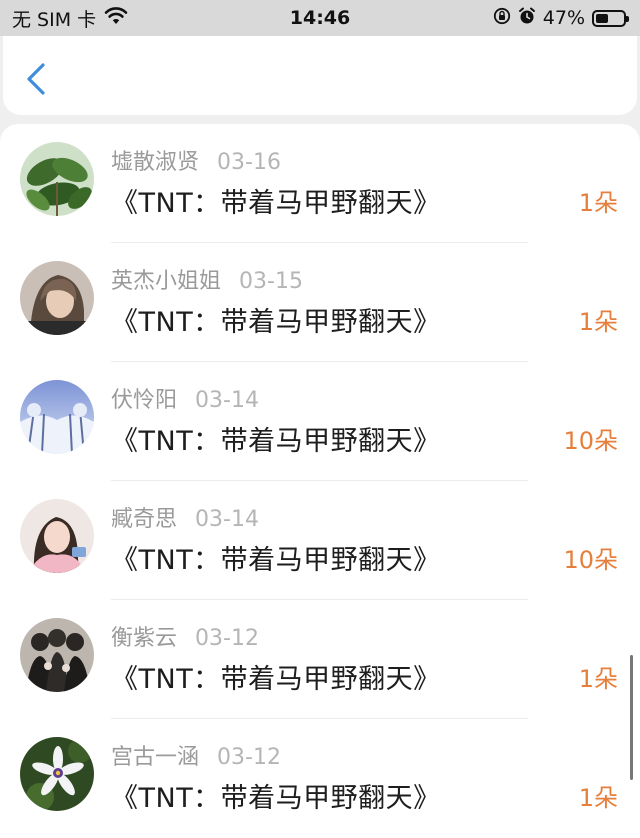 Image resolution: width=640 pixels, height=838 pixels. I want to click on name-text: 伏怜阳, so click(144, 400).